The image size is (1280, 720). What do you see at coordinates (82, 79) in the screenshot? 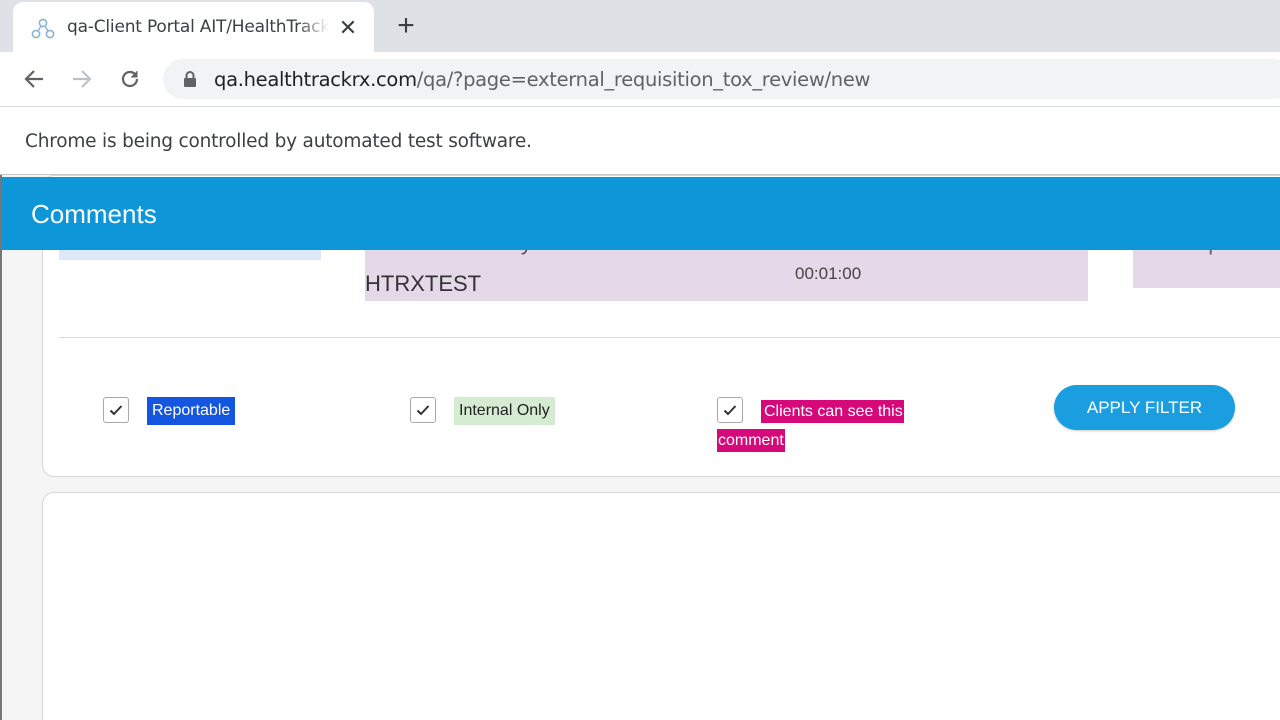
I see `forward-arrow-icon` at bounding box center [82, 79].